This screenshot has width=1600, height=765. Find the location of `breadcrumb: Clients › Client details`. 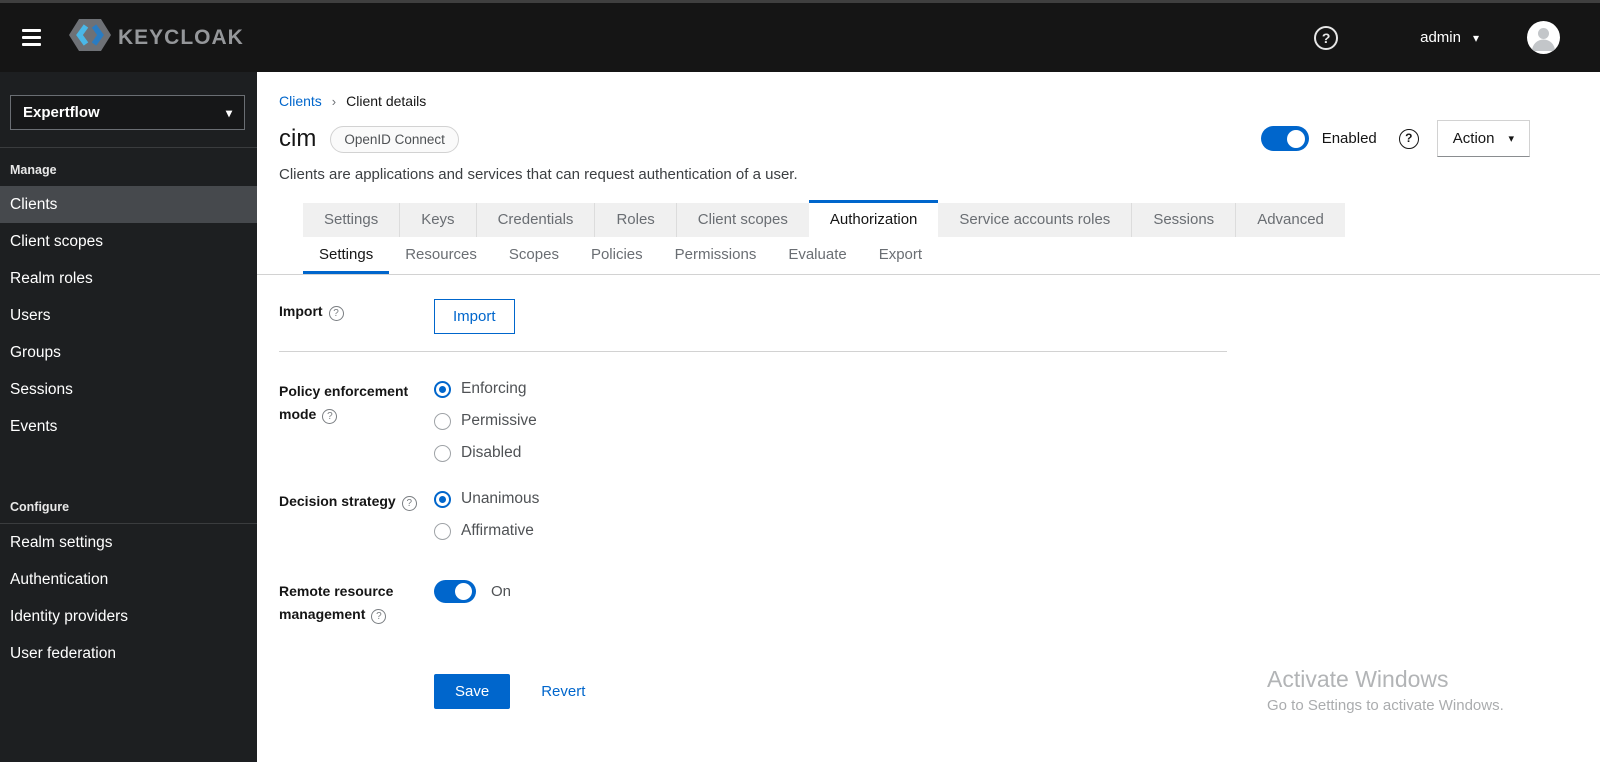

breadcrumb: Clients › Client details is located at coordinates (939, 101).